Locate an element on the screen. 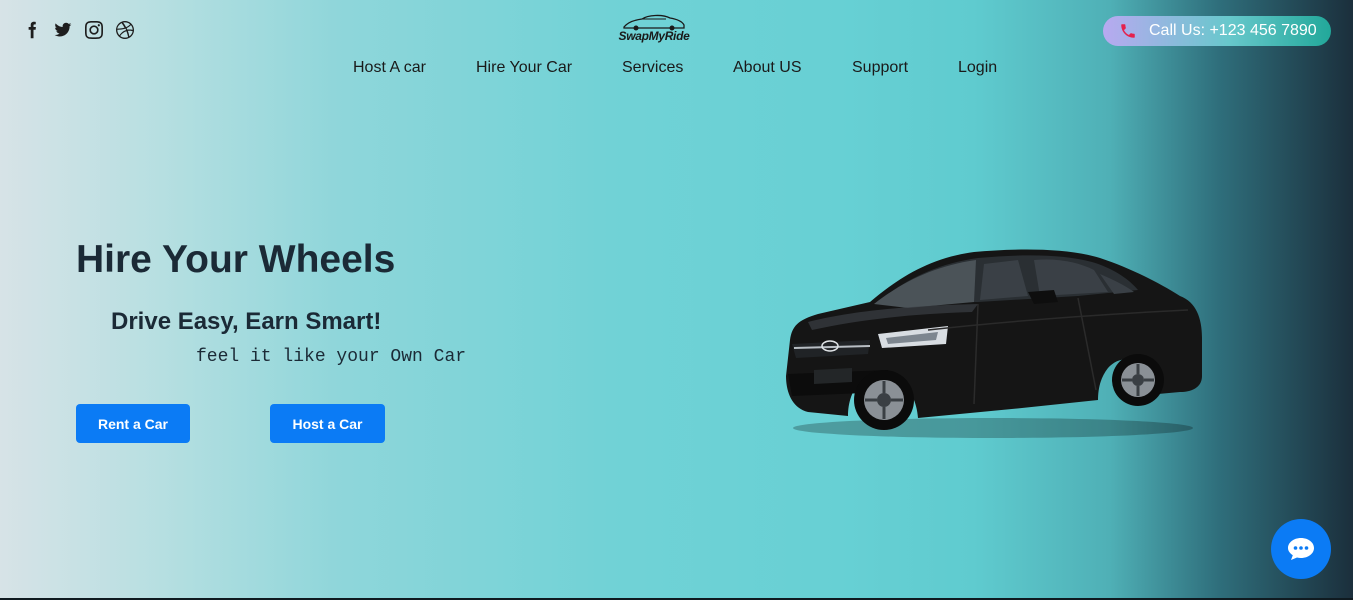 The width and height of the screenshot is (1353, 600). nav-item-about-us: About US is located at coordinates (767, 68).